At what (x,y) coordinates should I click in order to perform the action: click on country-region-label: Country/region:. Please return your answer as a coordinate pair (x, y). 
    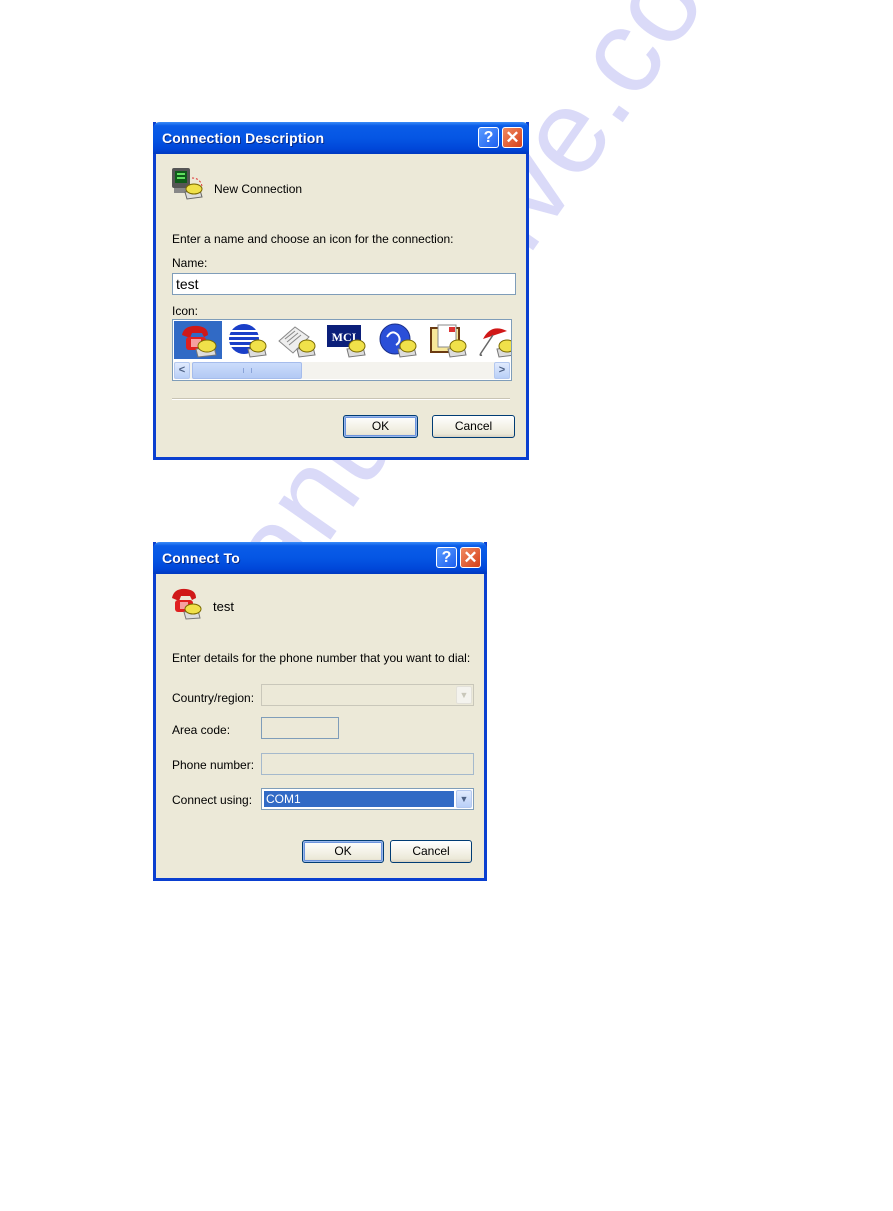
    Looking at the image, I should click on (213, 698).